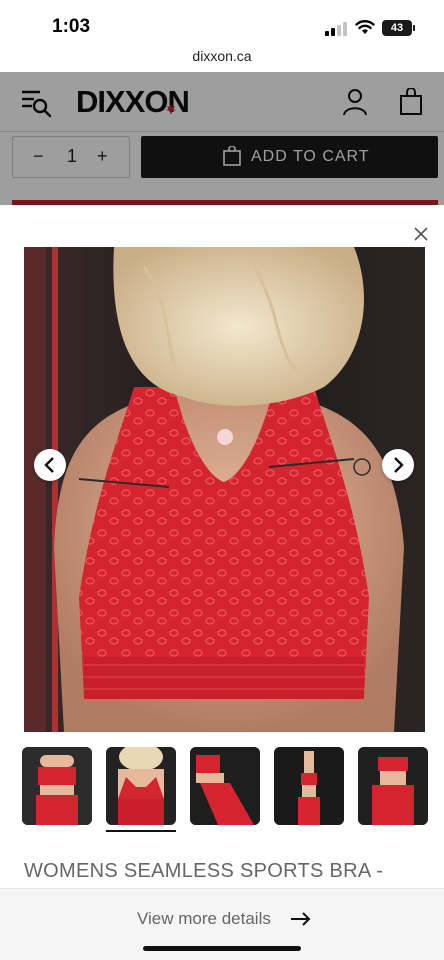  Describe the element at coordinates (222, 142) in the screenshot. I see `modal-backdrop` at that location.